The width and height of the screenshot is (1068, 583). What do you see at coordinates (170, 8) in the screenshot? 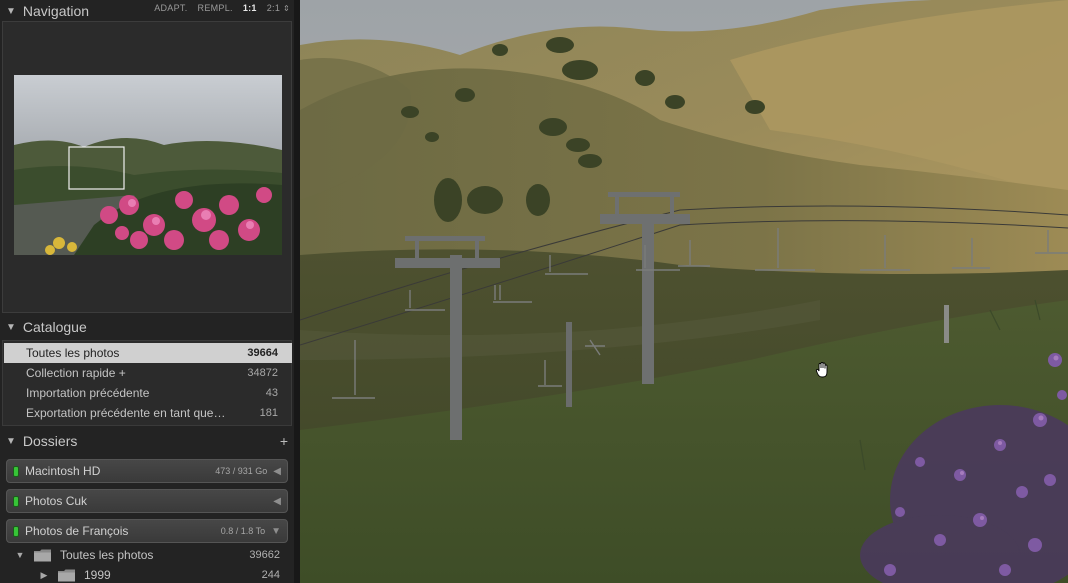
I see `zoom-adapt: ADAPT.` at bounding box center [170, 8].